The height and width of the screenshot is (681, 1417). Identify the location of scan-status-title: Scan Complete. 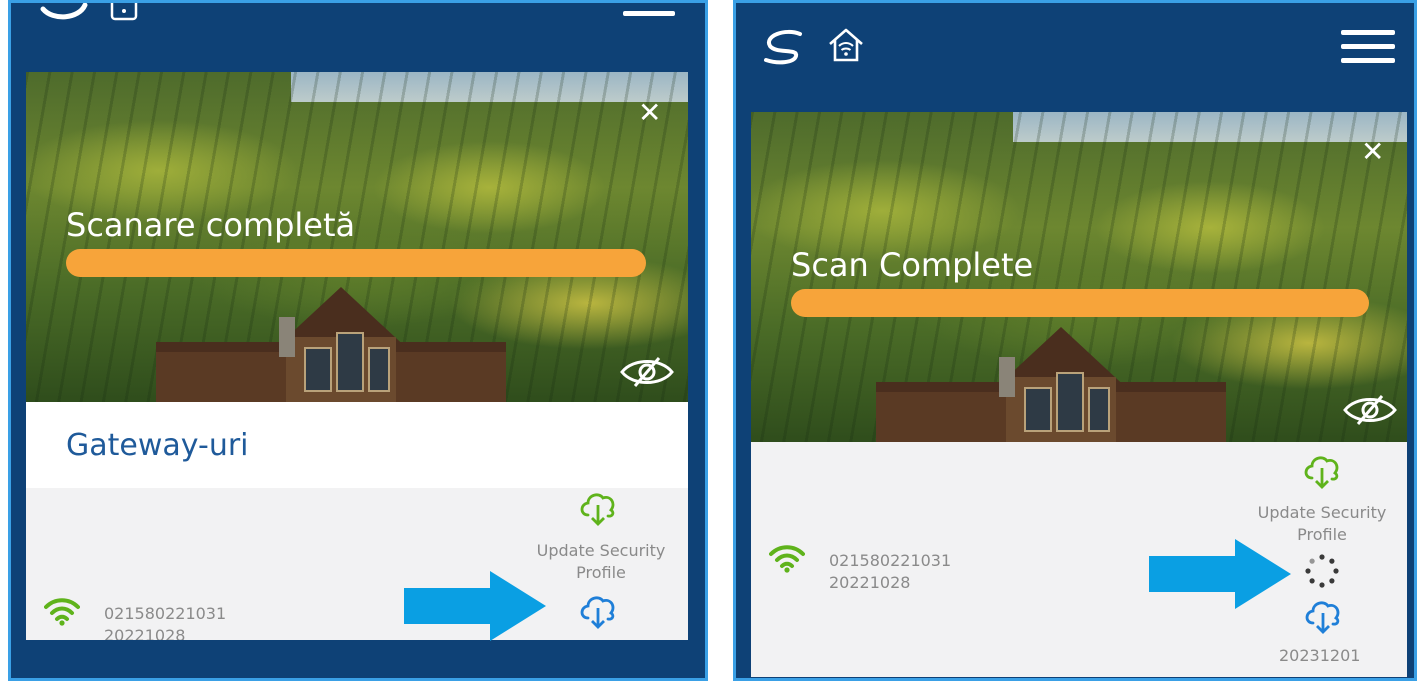
(912, 265).